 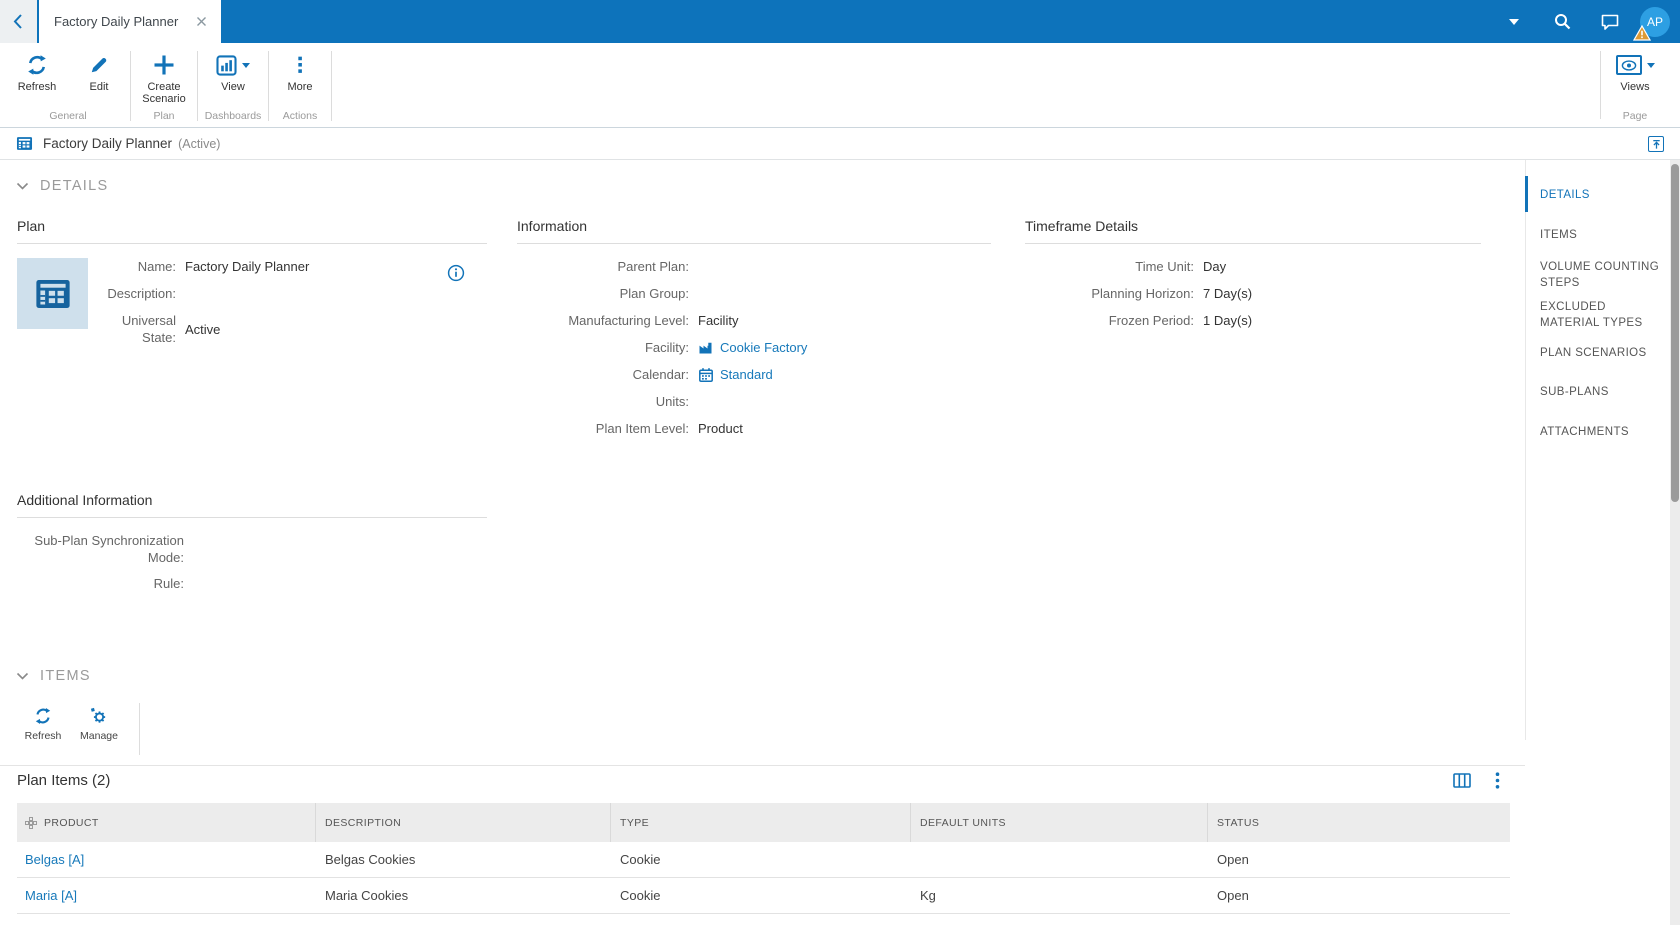 I want to click on field-label: Parent Plan:, so click(x=653, y=266).